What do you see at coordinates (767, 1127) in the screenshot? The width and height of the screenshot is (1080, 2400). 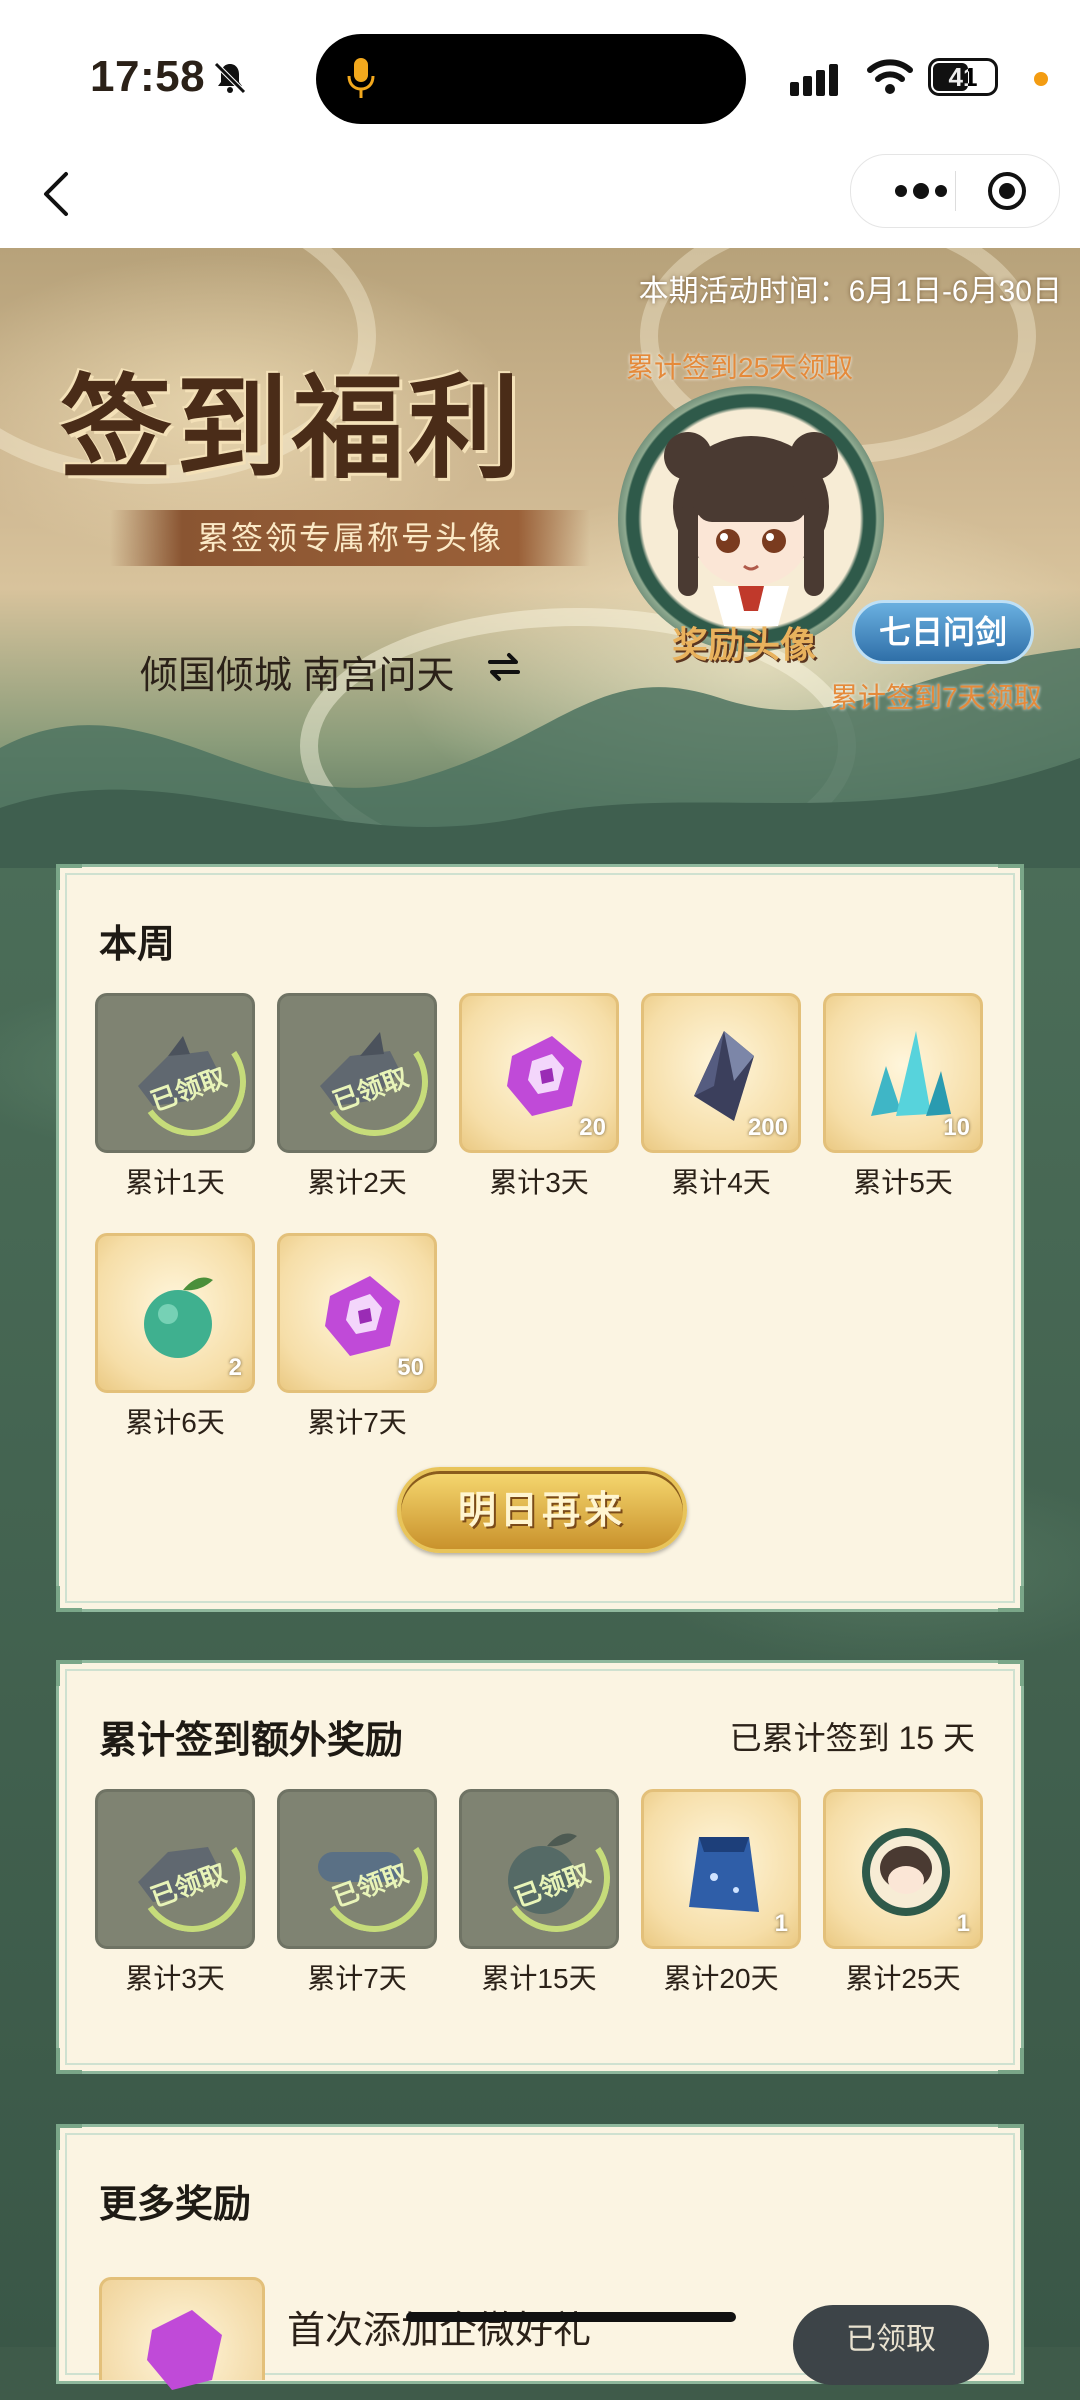 I see `reward-count: 200` at bounding box center [767, 1127].